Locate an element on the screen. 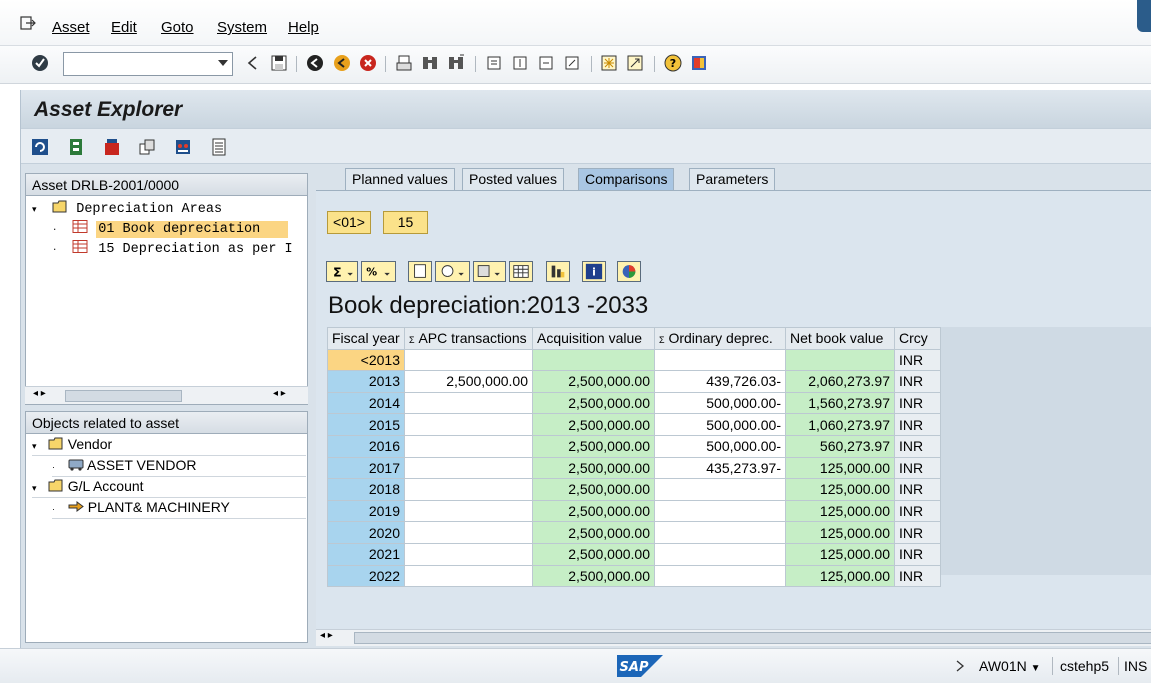  refresh-icon is located at coordinates (40, 147).